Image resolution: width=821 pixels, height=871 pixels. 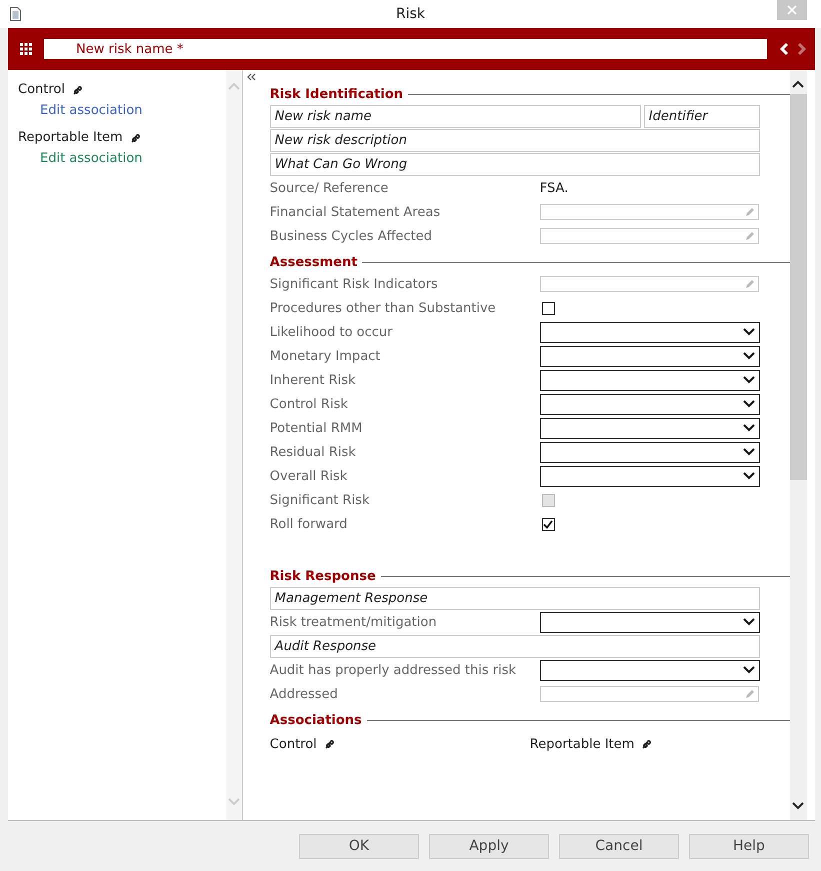 What do you see at coordinates (455, 116) in the screenshot?
I see `text-field: New risk name` at bounding box center [455, 116].